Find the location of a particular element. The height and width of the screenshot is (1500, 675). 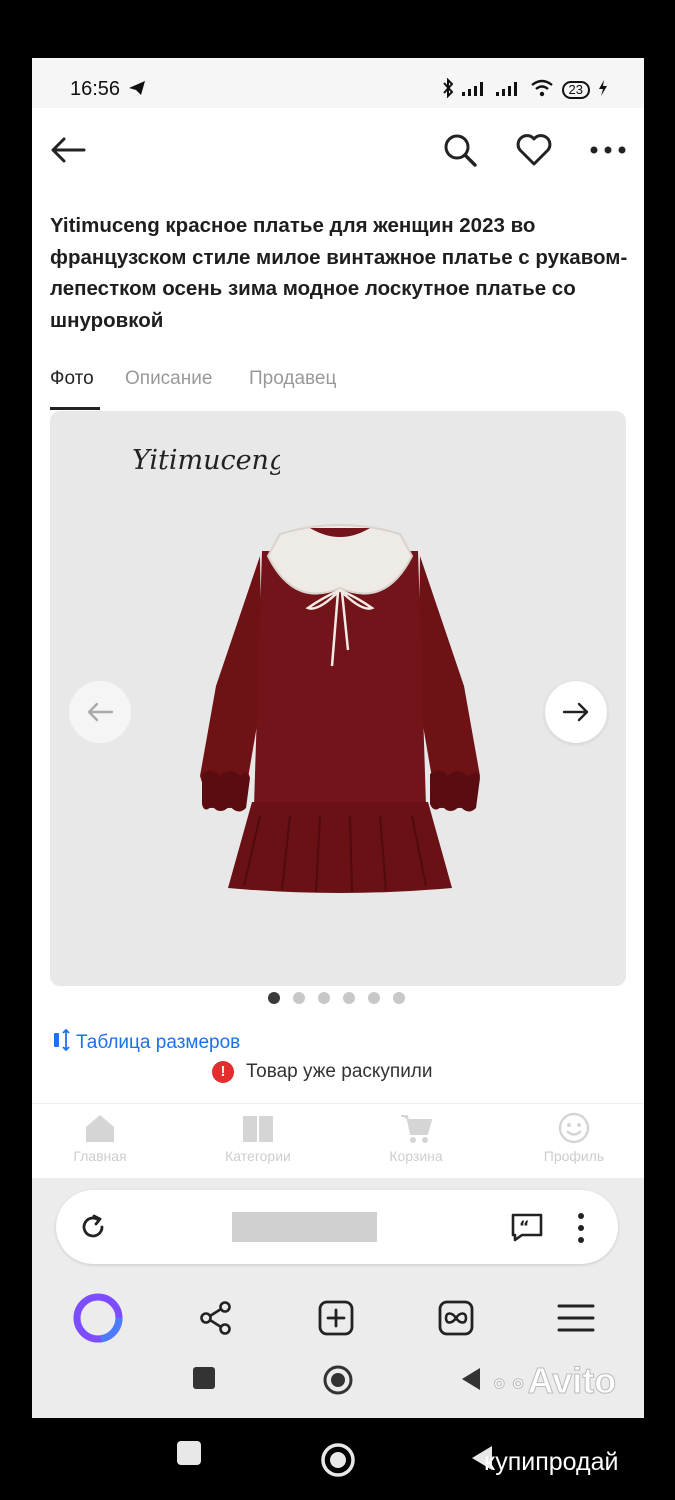

avito-watermark-text: Avito is located at coordinates (572, 1381).